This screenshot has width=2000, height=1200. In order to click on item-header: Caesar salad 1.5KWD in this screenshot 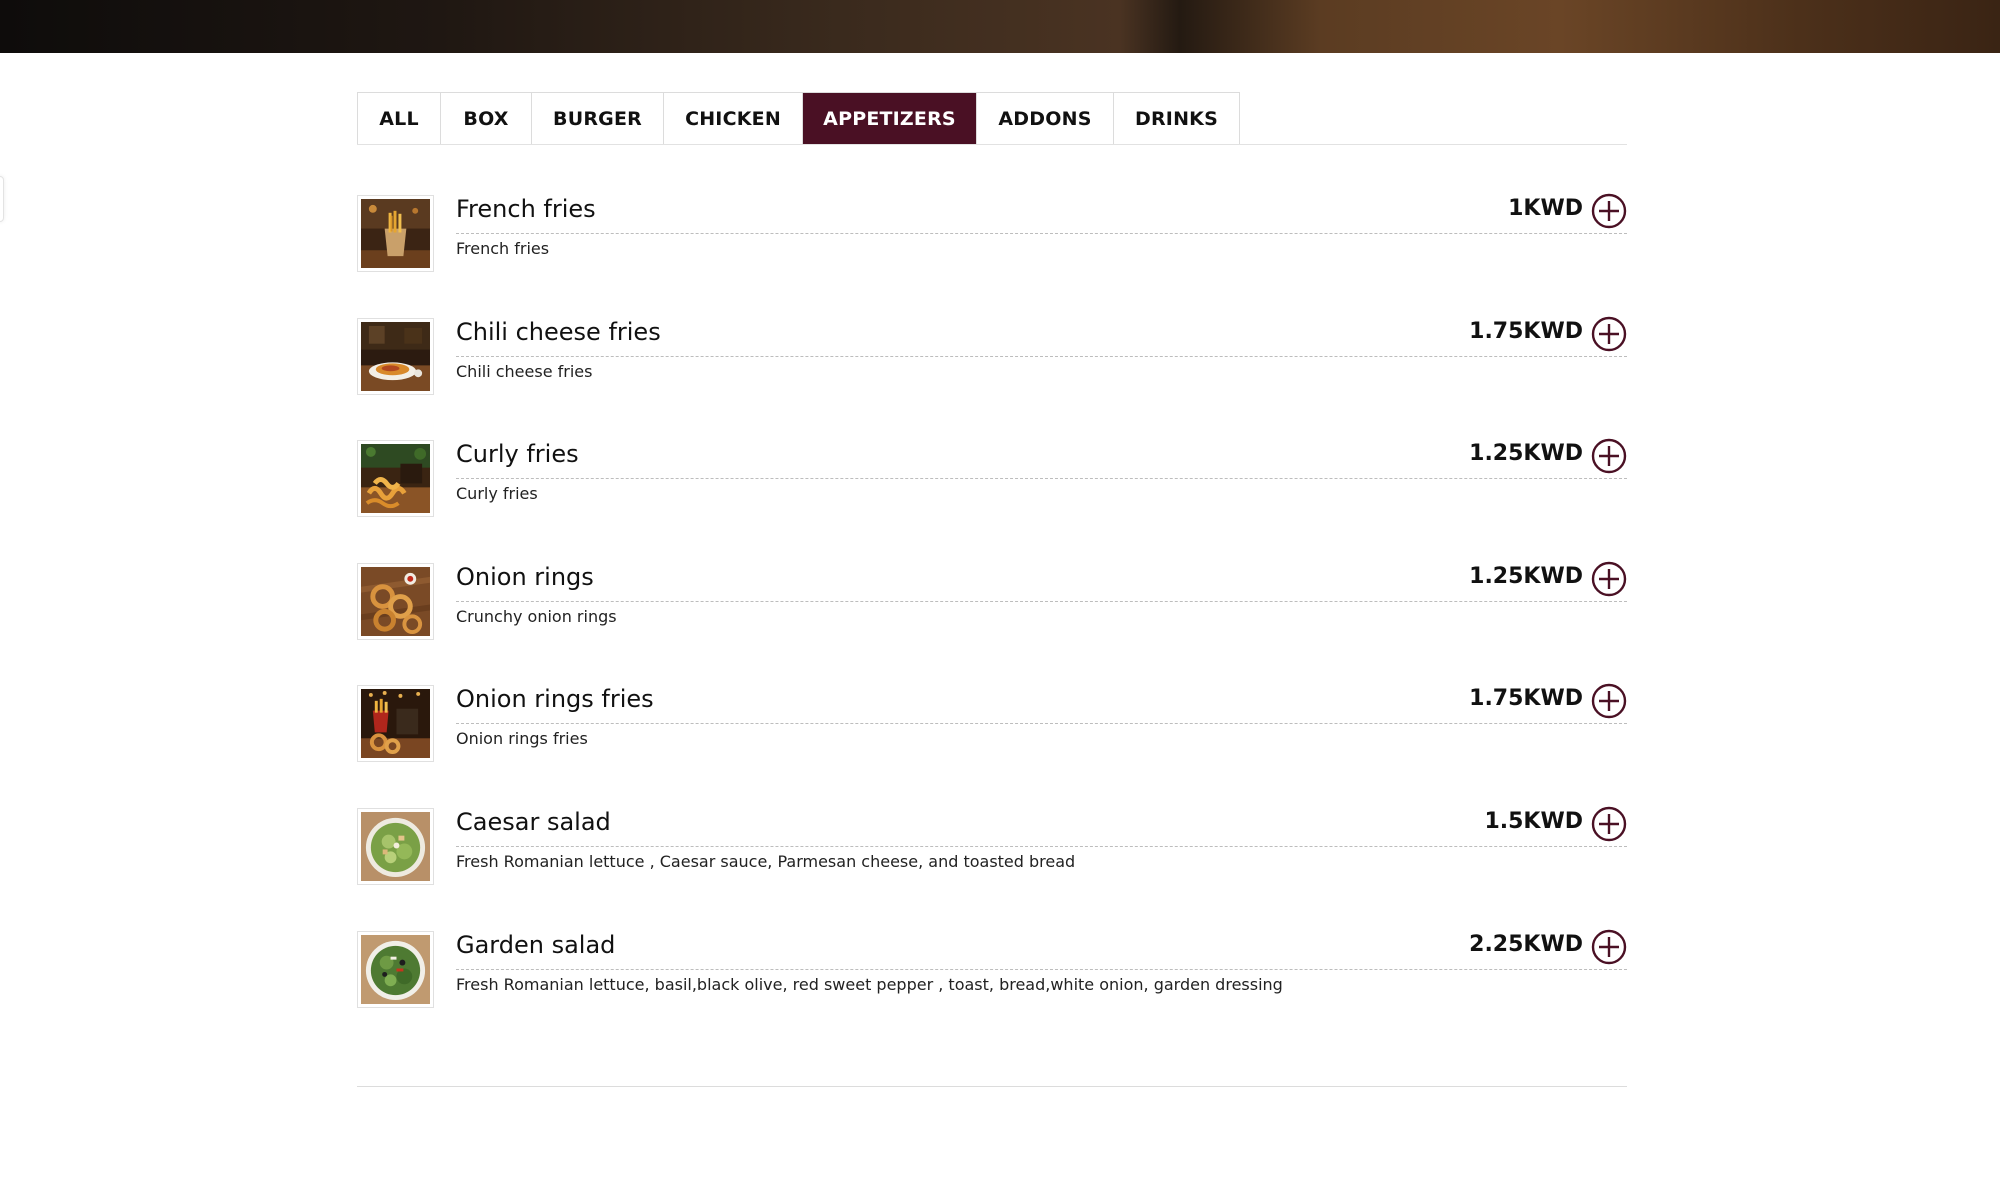, I will do `click(1041, 826)`.